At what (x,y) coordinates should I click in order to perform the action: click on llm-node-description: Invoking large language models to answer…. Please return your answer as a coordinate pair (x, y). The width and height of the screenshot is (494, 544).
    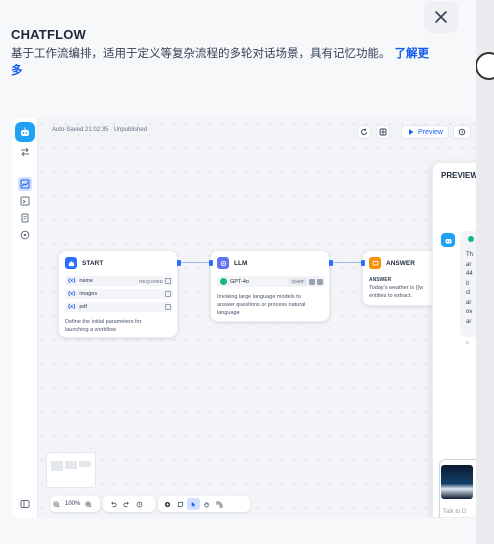
    Looking at the image, I should click on (261, 305).